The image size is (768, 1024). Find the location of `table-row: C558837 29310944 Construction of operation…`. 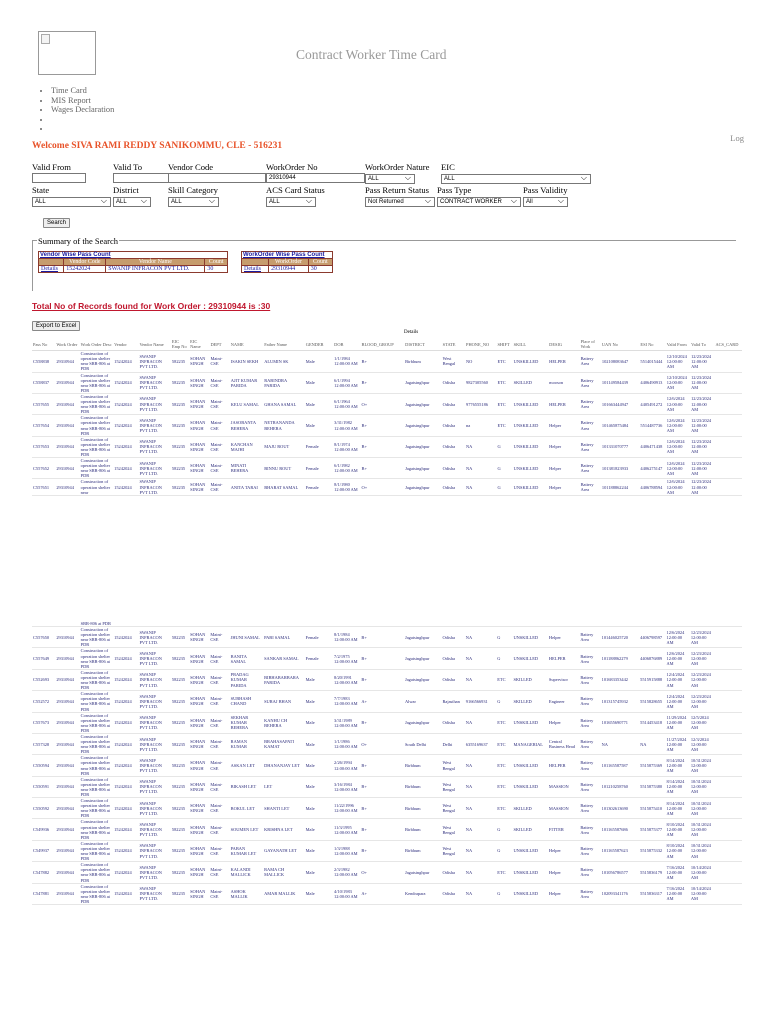

table-row: C558837 29310944 Construction of operation… is located at coordinates (387, 383).